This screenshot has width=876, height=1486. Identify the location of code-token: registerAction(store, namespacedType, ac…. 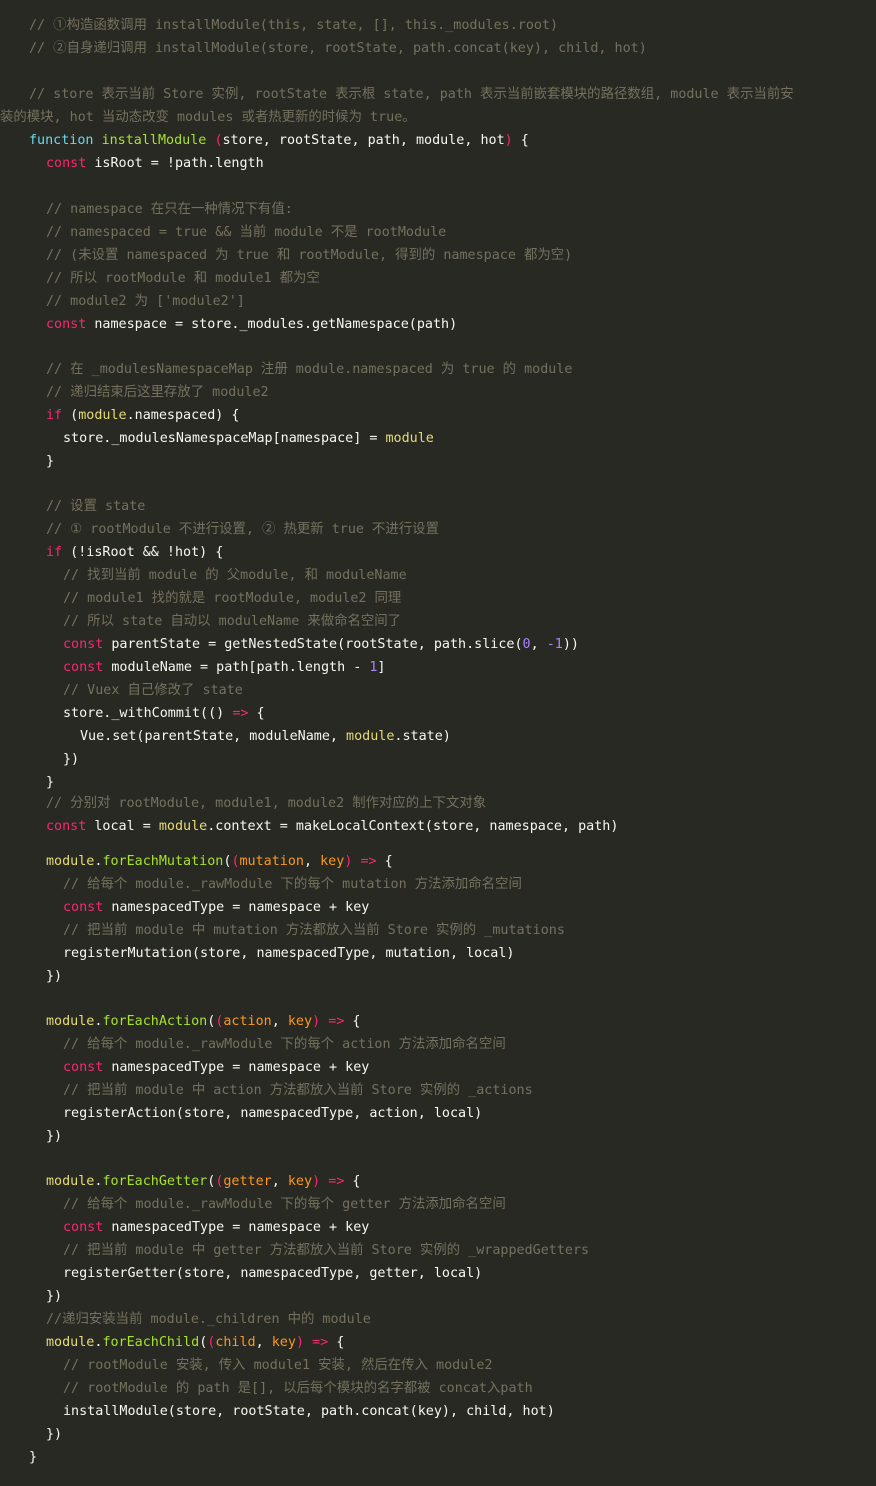
(273, 1113).